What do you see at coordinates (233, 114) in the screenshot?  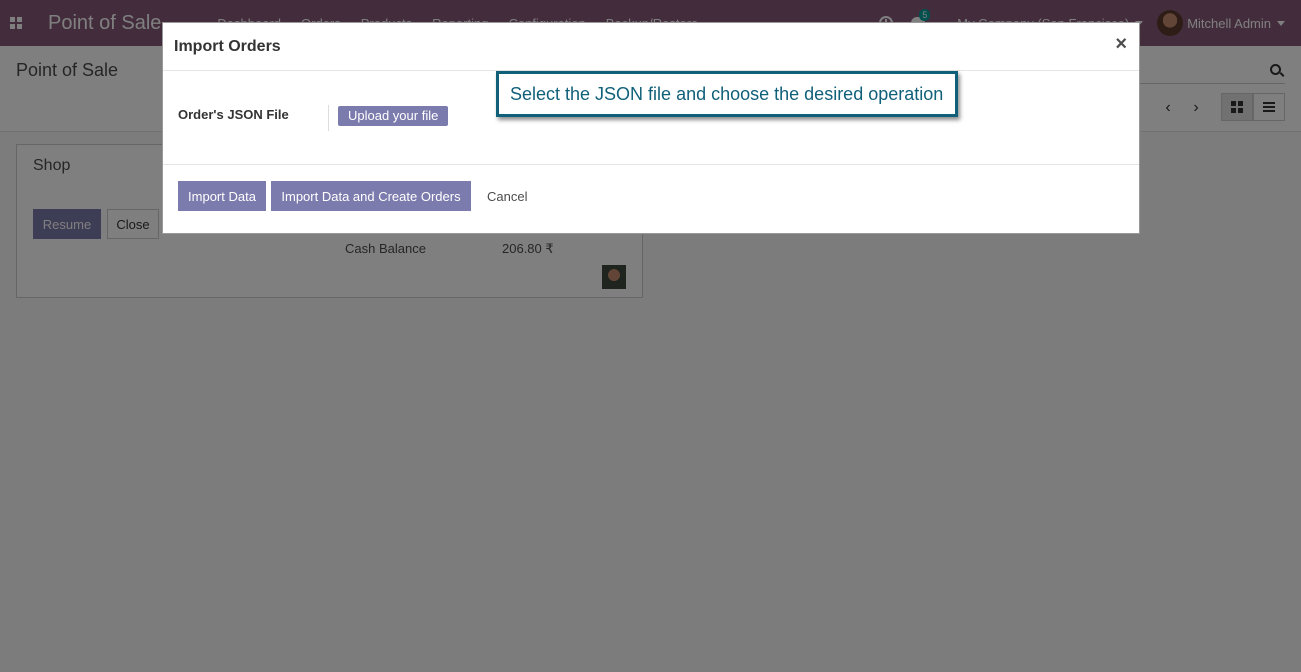 I see `json-file-label: Order's JSON File` at bounding box center [233, 114].